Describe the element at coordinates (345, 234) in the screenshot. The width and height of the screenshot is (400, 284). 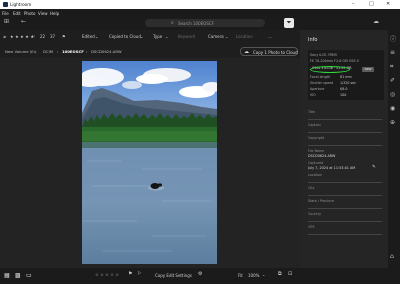
I see `gps-field` at that location.